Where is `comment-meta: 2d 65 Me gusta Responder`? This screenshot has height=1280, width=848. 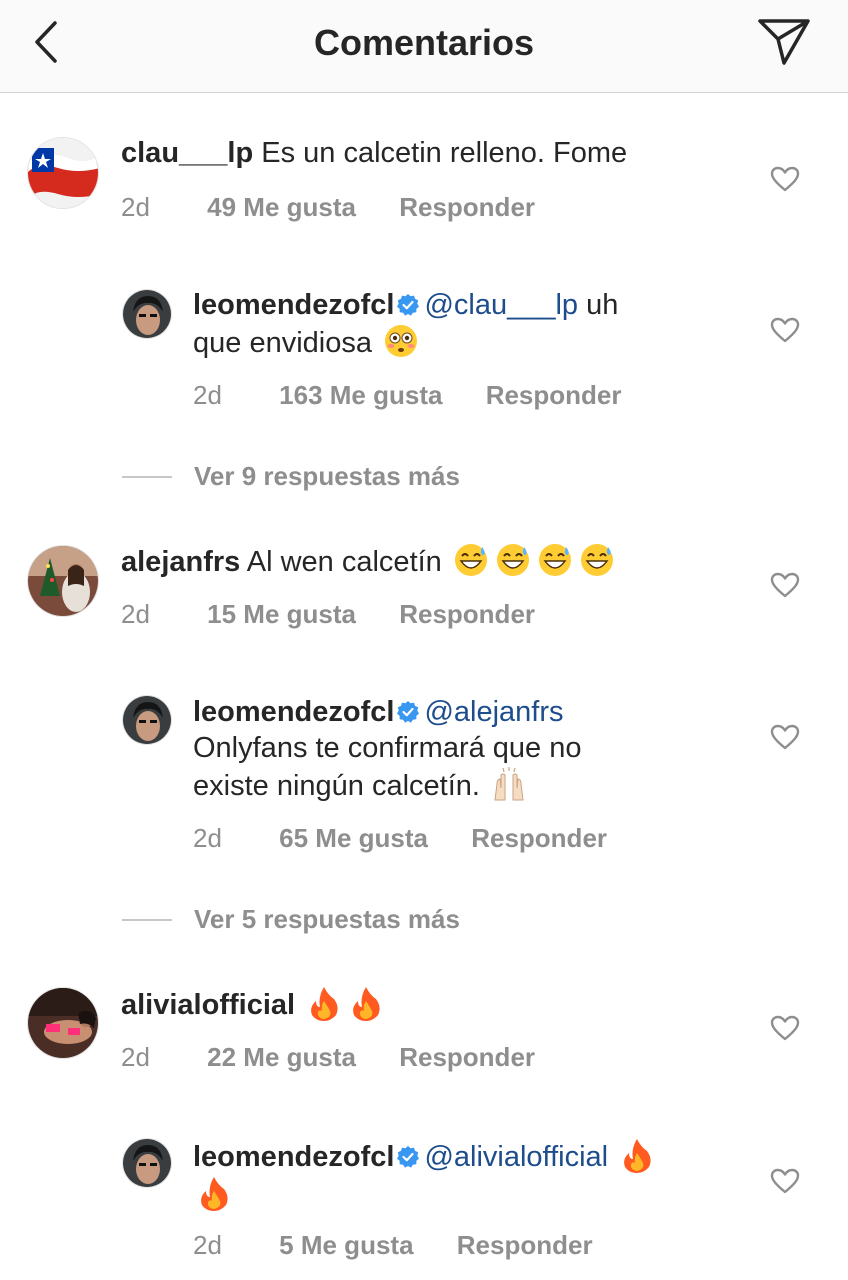
comment-meta: 2d 65 Me gusta Responder is located at coordinates (400, 838).